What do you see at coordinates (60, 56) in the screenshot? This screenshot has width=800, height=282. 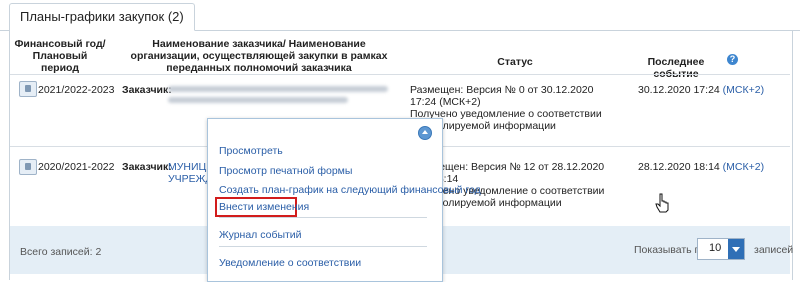 I see `header-period: Финансовый год/ Плановый период` at bounding box center [60, 56].